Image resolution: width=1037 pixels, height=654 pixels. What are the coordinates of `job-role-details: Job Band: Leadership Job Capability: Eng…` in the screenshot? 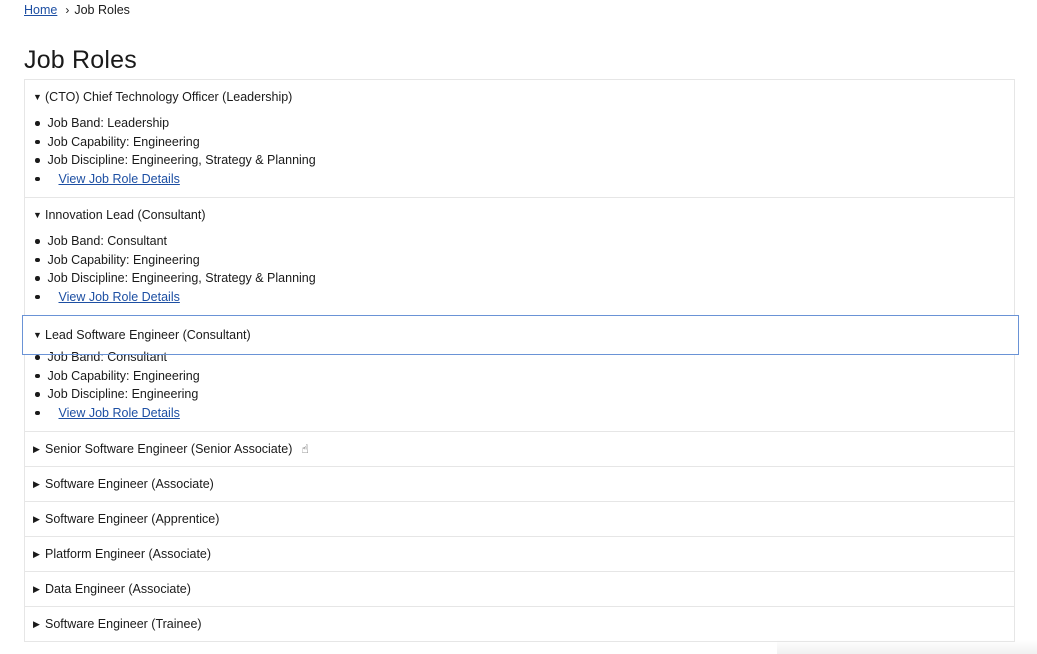 It's located at (519, 155).